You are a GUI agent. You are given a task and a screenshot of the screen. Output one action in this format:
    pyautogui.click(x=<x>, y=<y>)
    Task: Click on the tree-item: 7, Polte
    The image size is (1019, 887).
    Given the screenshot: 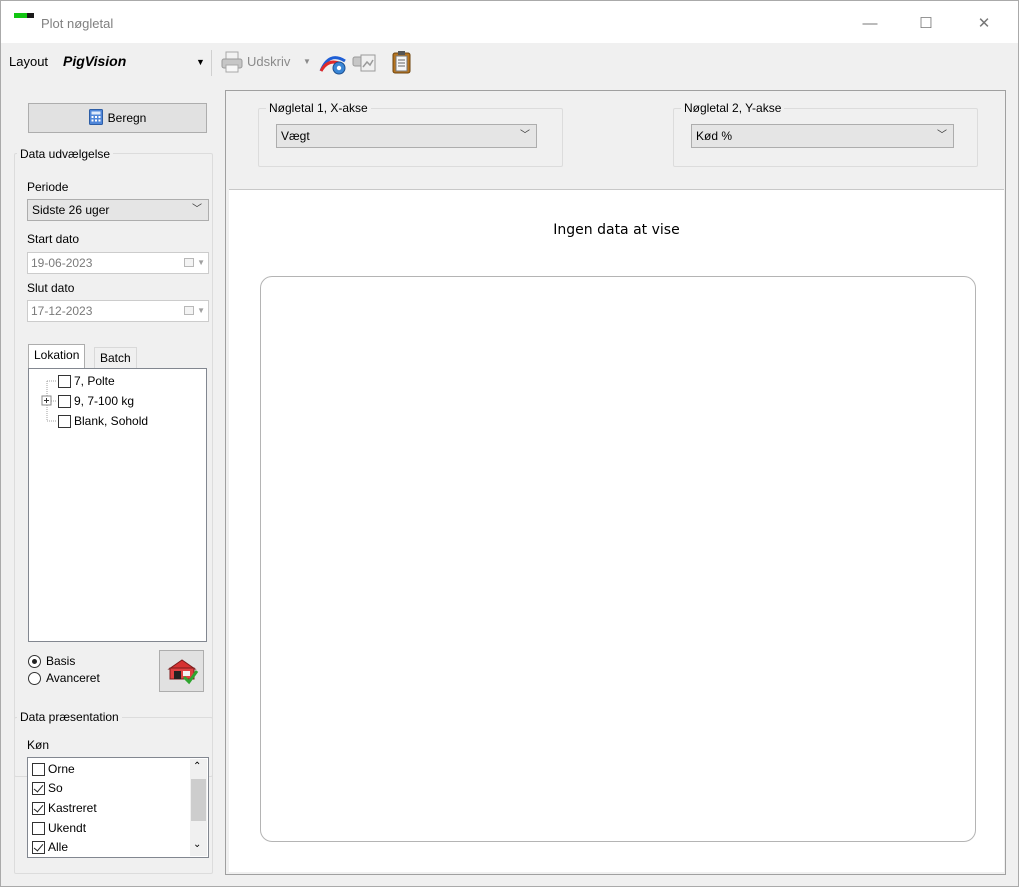 What is the action you would take?
    pyautogui.click(x=86, y=381)
    